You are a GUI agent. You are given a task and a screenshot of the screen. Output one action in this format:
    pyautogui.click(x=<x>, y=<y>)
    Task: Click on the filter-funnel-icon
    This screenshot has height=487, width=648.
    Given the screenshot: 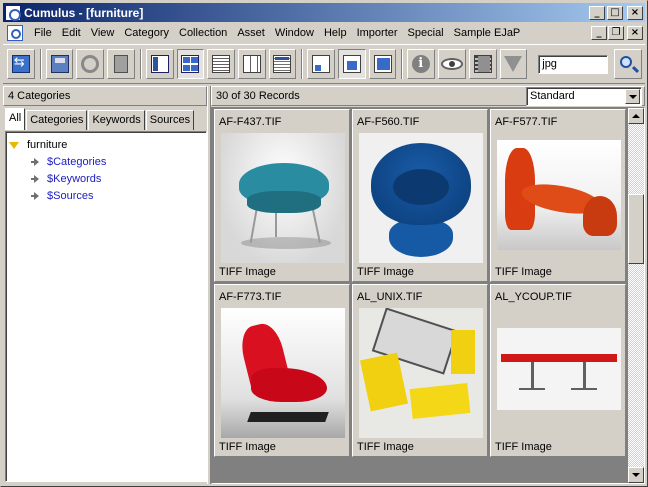 What is the action you would take?
    pyautogui.click(x=513, y=64)
    